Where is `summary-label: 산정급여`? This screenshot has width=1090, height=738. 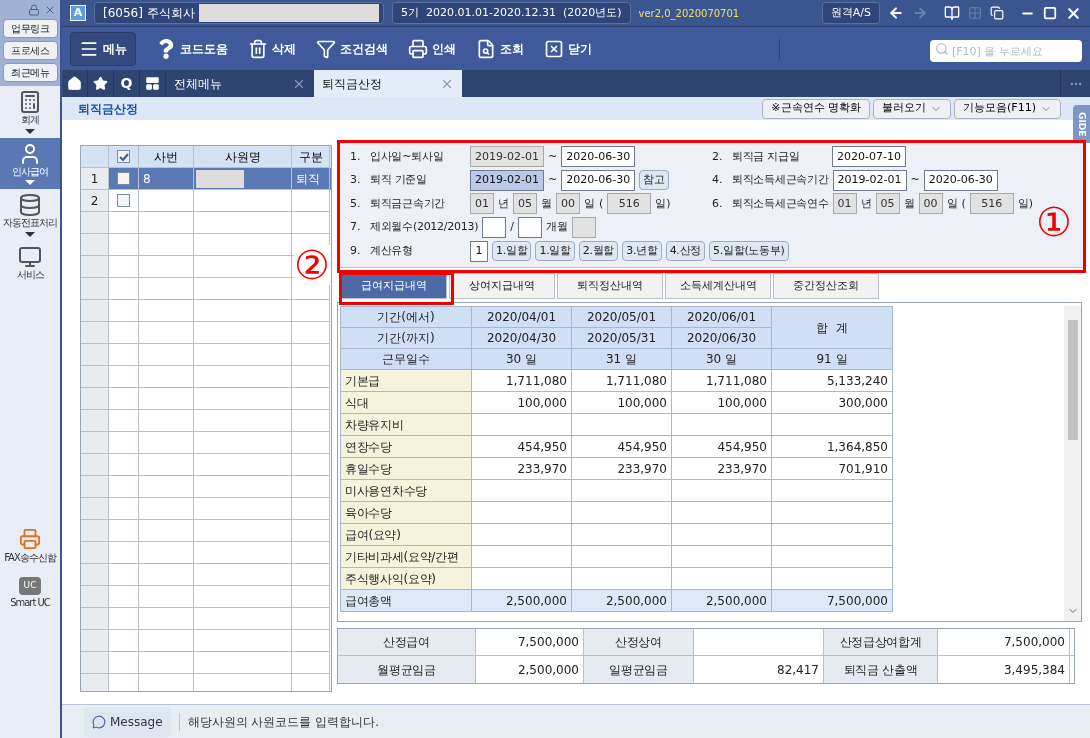 summary-label: 산정급여 is located at coordinates (407, 642).